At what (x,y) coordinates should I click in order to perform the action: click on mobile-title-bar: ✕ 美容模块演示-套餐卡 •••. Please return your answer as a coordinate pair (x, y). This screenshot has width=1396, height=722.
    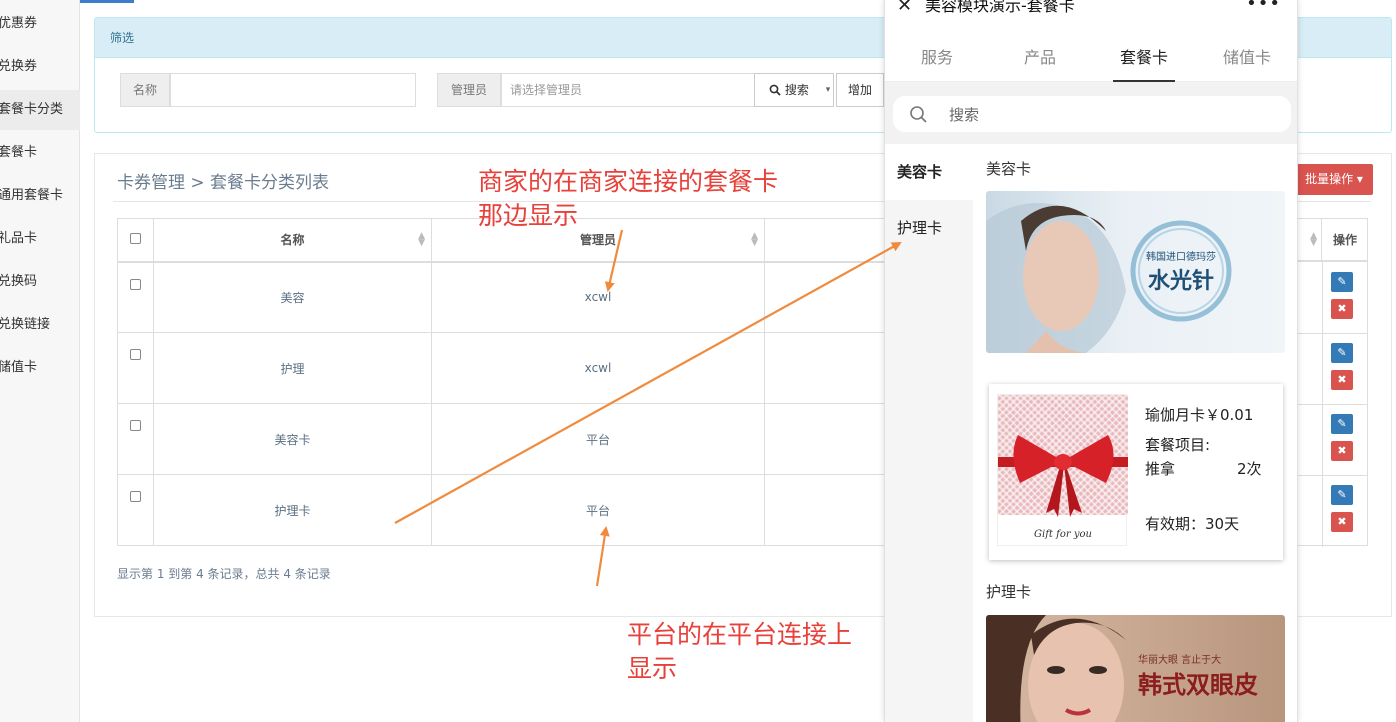
    Looking at the image, I should click on (1091, 10).